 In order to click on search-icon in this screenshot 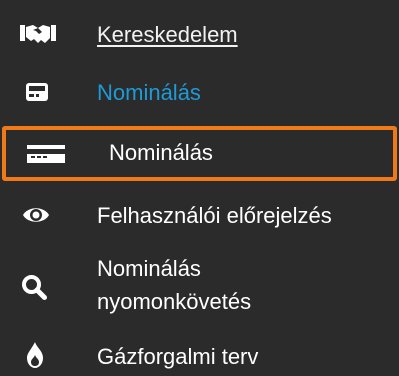, I will do `click(34, 287)`.